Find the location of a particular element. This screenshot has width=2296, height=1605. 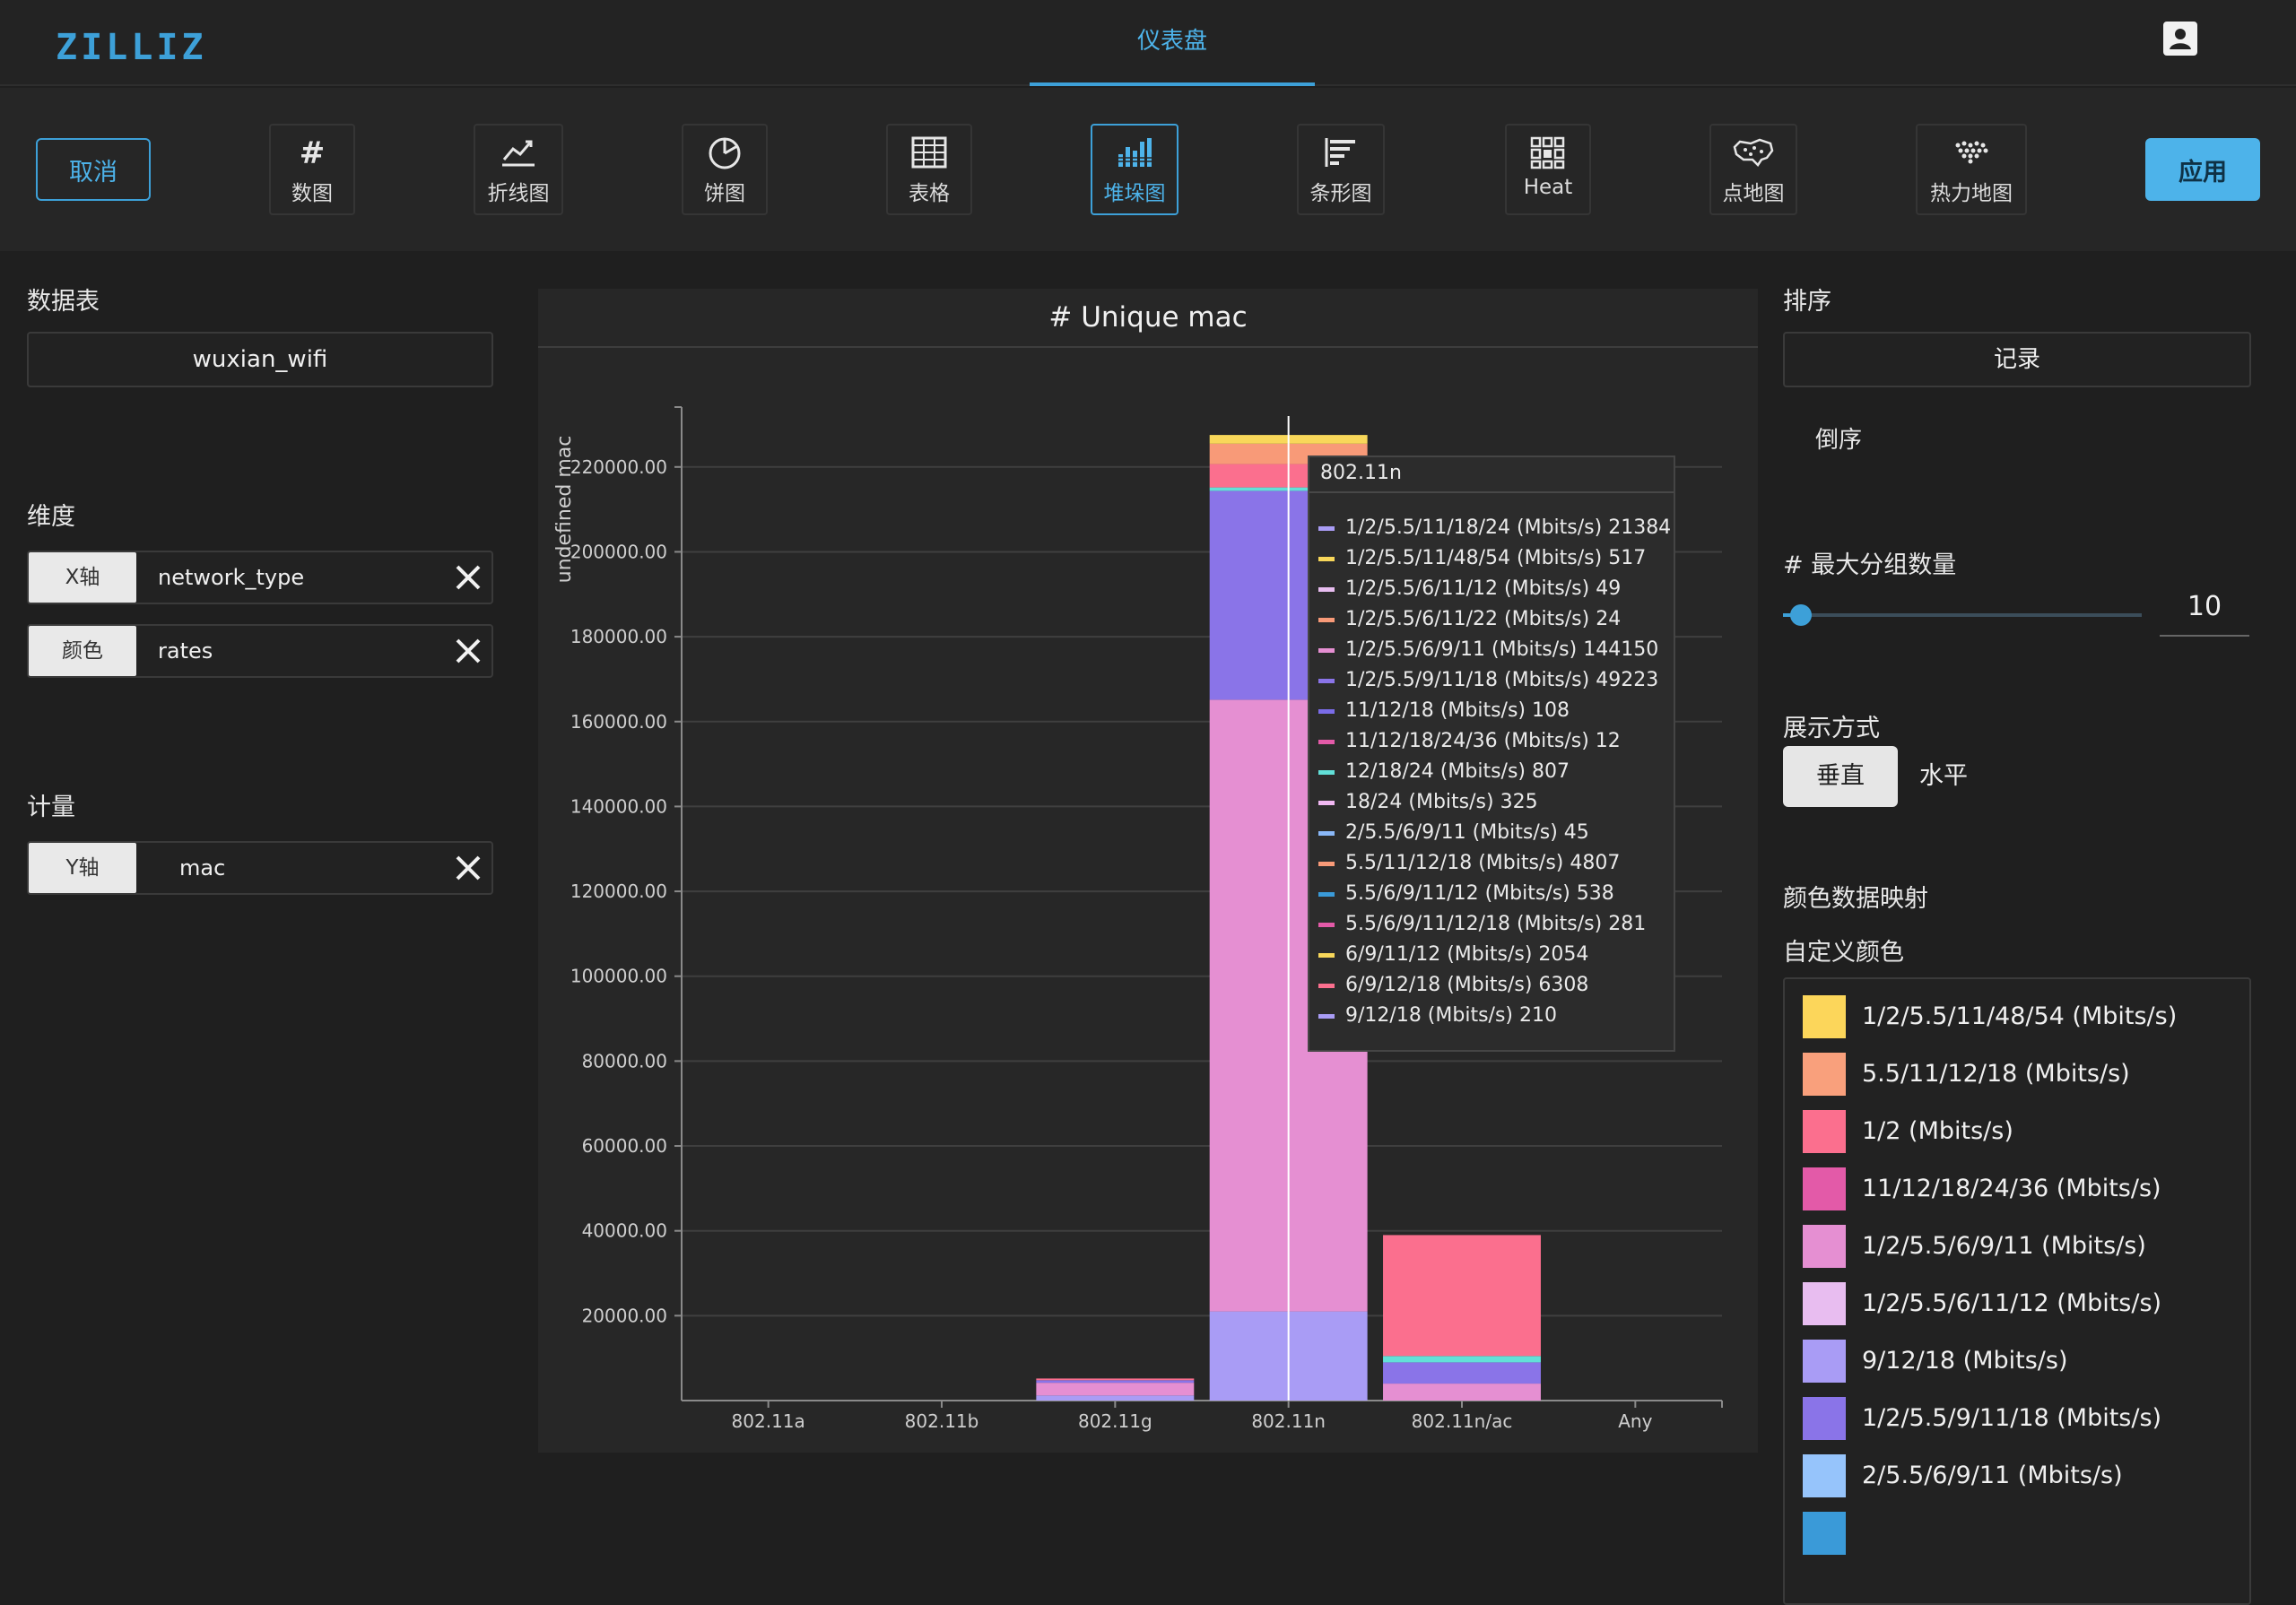

tooltip-row: 1/2/5.5/9/11/18 (Mbits/s) 49223 is located at coordinates (1494, 680).